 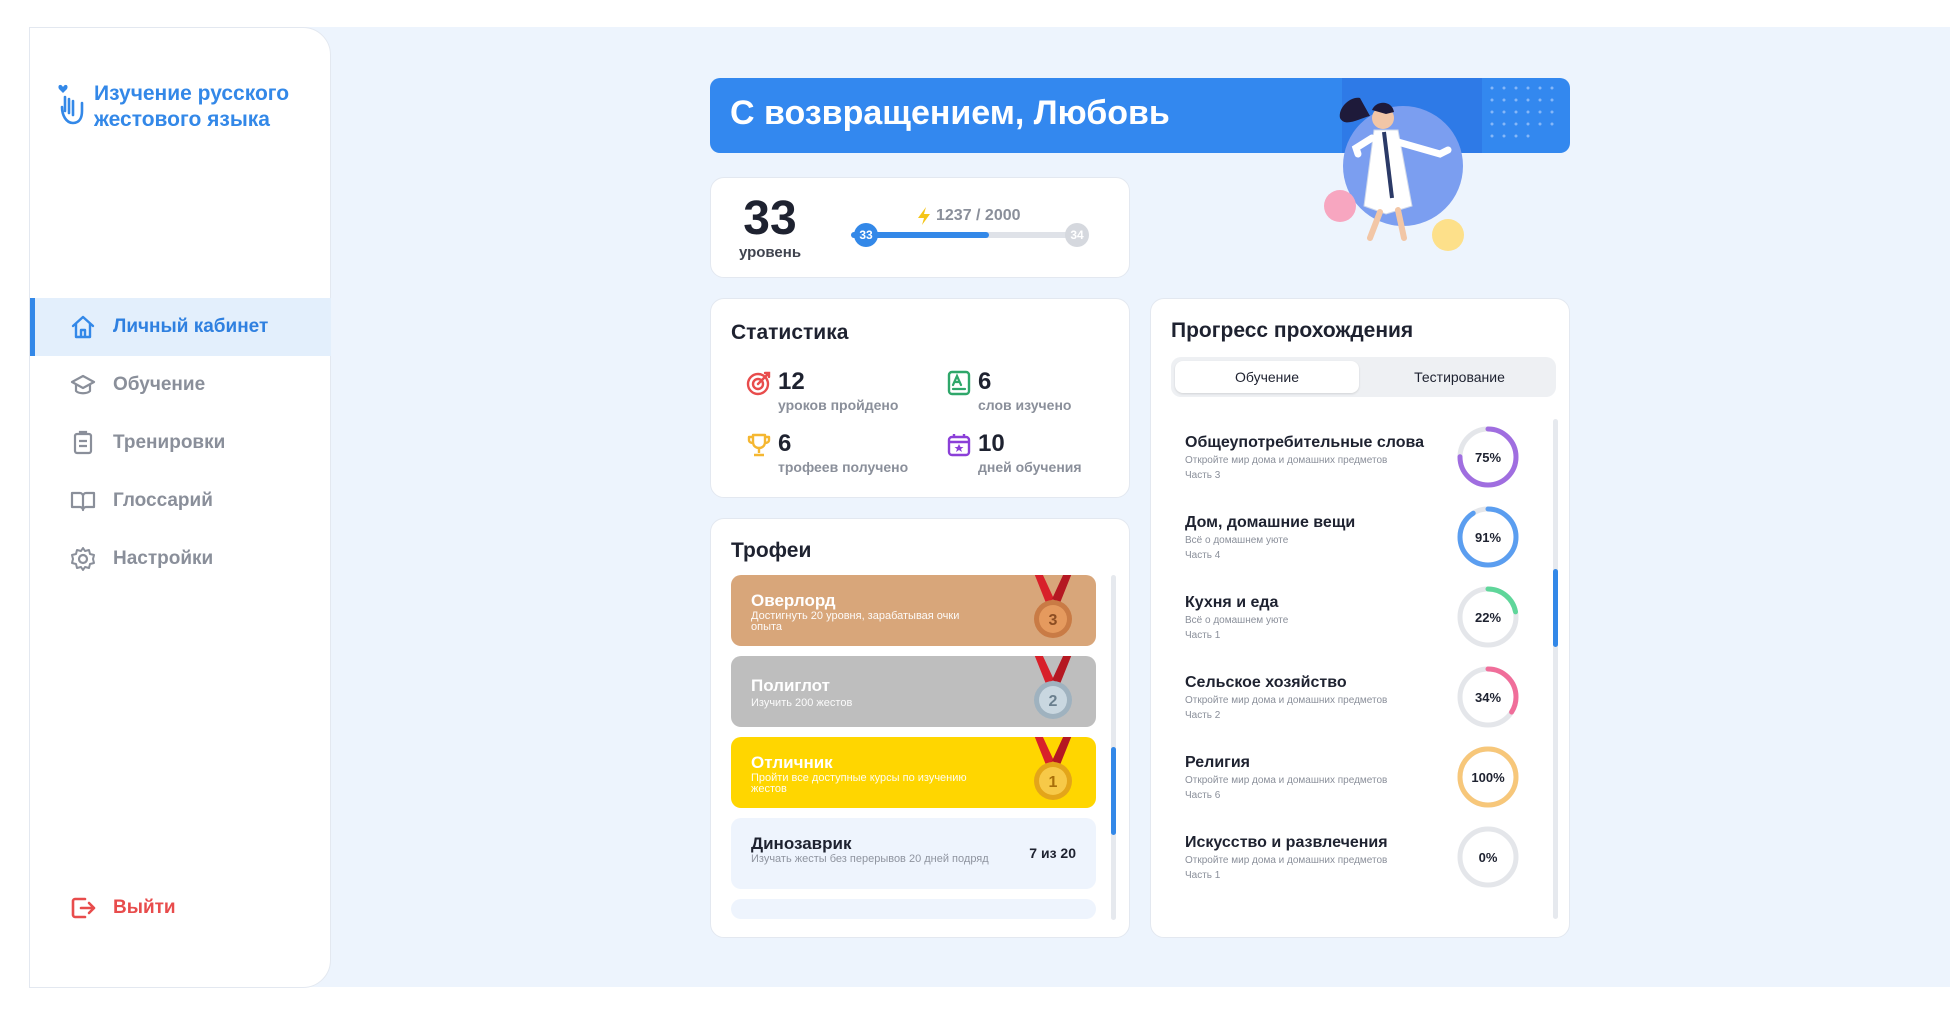 I want to click on welcome-illustration, so click(x=1394, y=174).